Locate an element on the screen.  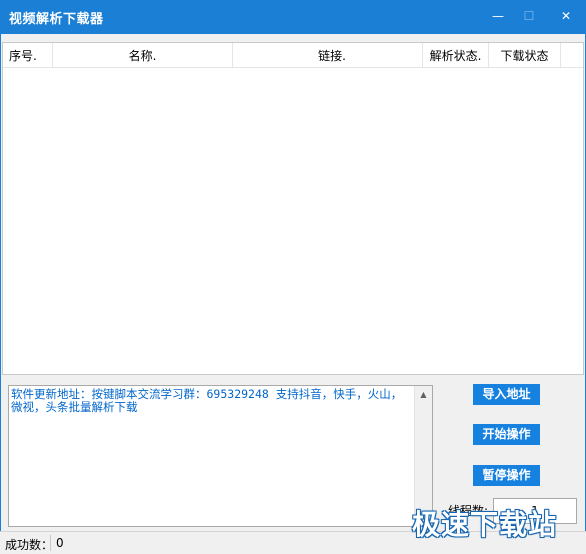
maximize-icon: ☐ is located at coordinates (529, 16).